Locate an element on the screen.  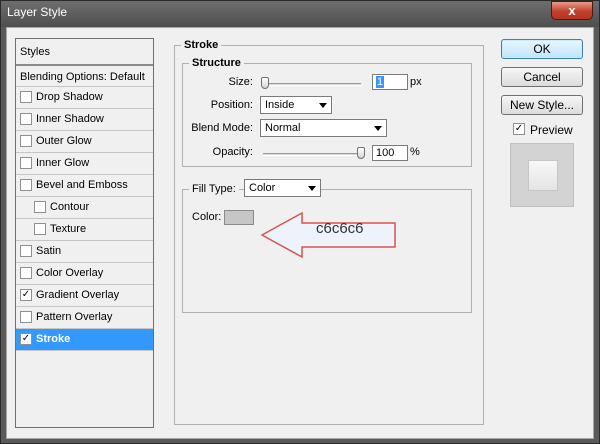
style-item-bevel-and-emboss: Bevel and Emboss is located at coordinates (84, 186).